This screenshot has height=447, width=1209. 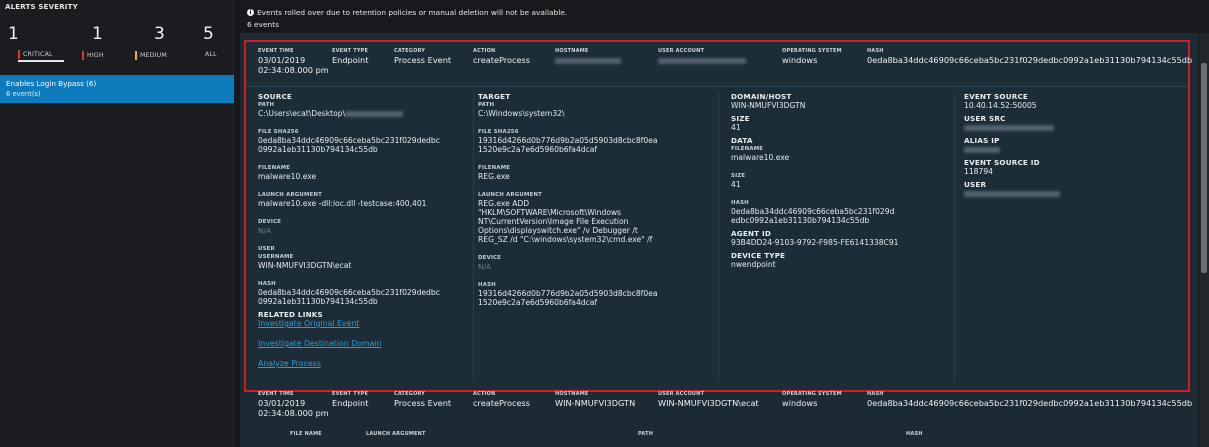 What do you see at coordinates (278, 132) in the screenshot?
I see `source-sha-label: FILE SHA256` at bounding box center [278, 132].